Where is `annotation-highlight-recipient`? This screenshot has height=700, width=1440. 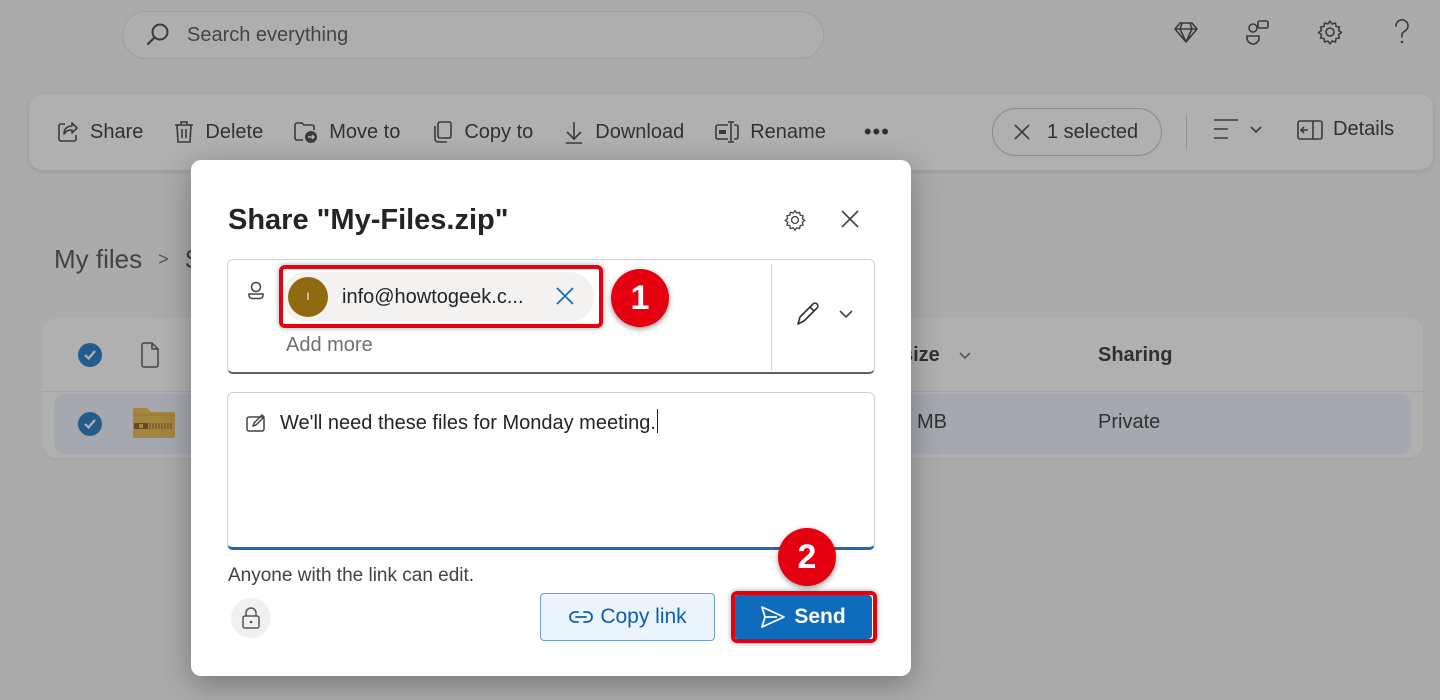 annotation-highlight-recipient is located at coordinates (441, 296).